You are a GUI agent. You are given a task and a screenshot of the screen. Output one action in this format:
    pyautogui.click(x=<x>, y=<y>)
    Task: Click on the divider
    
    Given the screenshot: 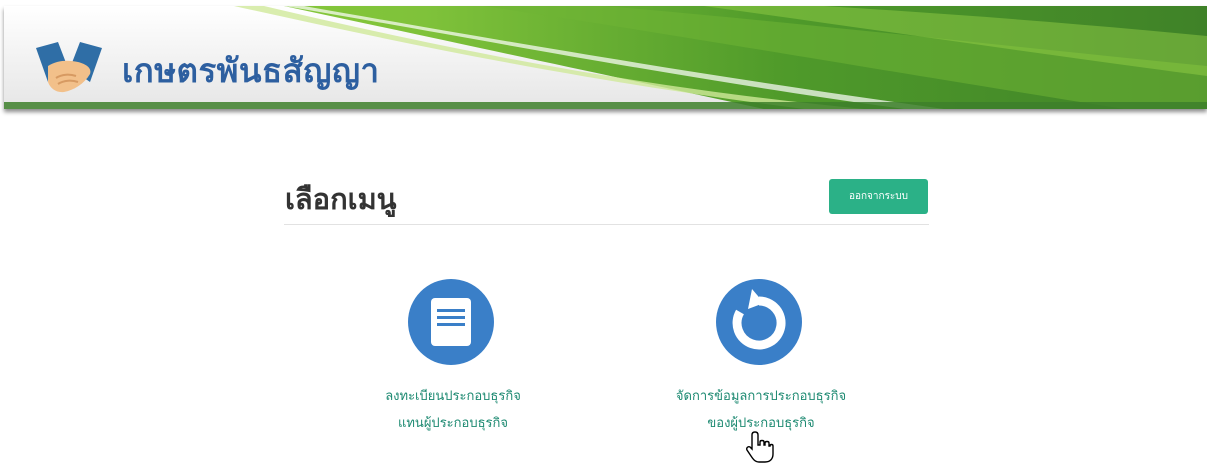 What is the action you would take?
    pyautogui.click(x=606, y=224)
    